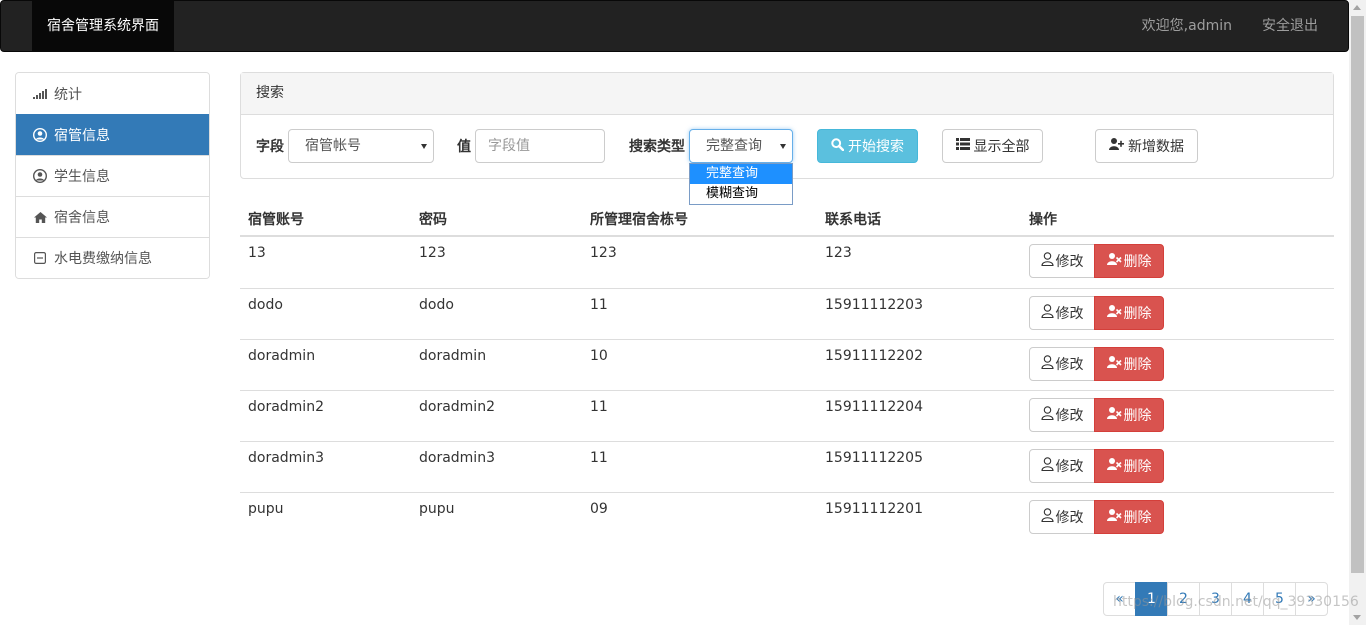 The width and height of the screenshot is (1366, 625). Describe the element at coordinates (112, 93) in the screenshot. I see `sidebar-item-stats: 统计` at that location.